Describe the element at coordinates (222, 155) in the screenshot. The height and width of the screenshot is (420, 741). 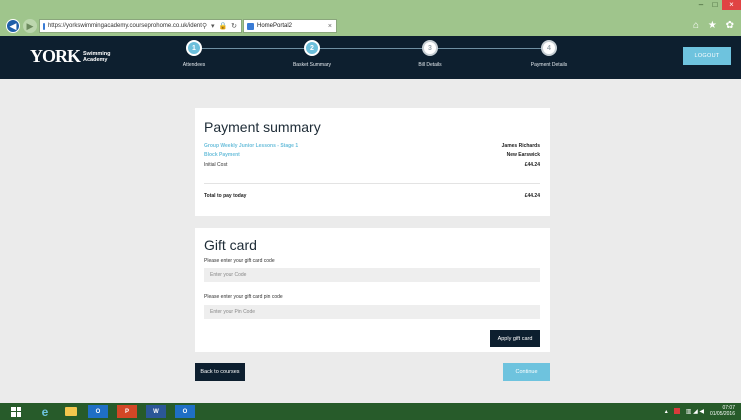
I see `payment-type-link: Block Payment` at that location.